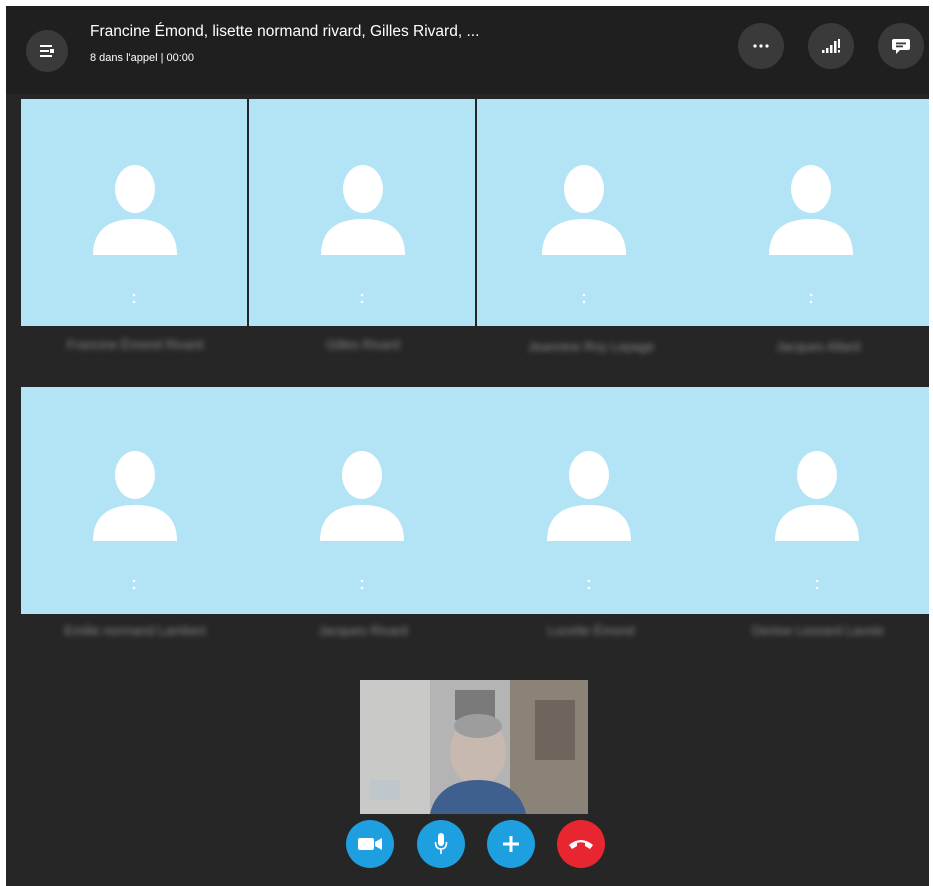 The width and height of the screenshot is (933, 886). I want to click on add-participant-button, so click(511, 844).